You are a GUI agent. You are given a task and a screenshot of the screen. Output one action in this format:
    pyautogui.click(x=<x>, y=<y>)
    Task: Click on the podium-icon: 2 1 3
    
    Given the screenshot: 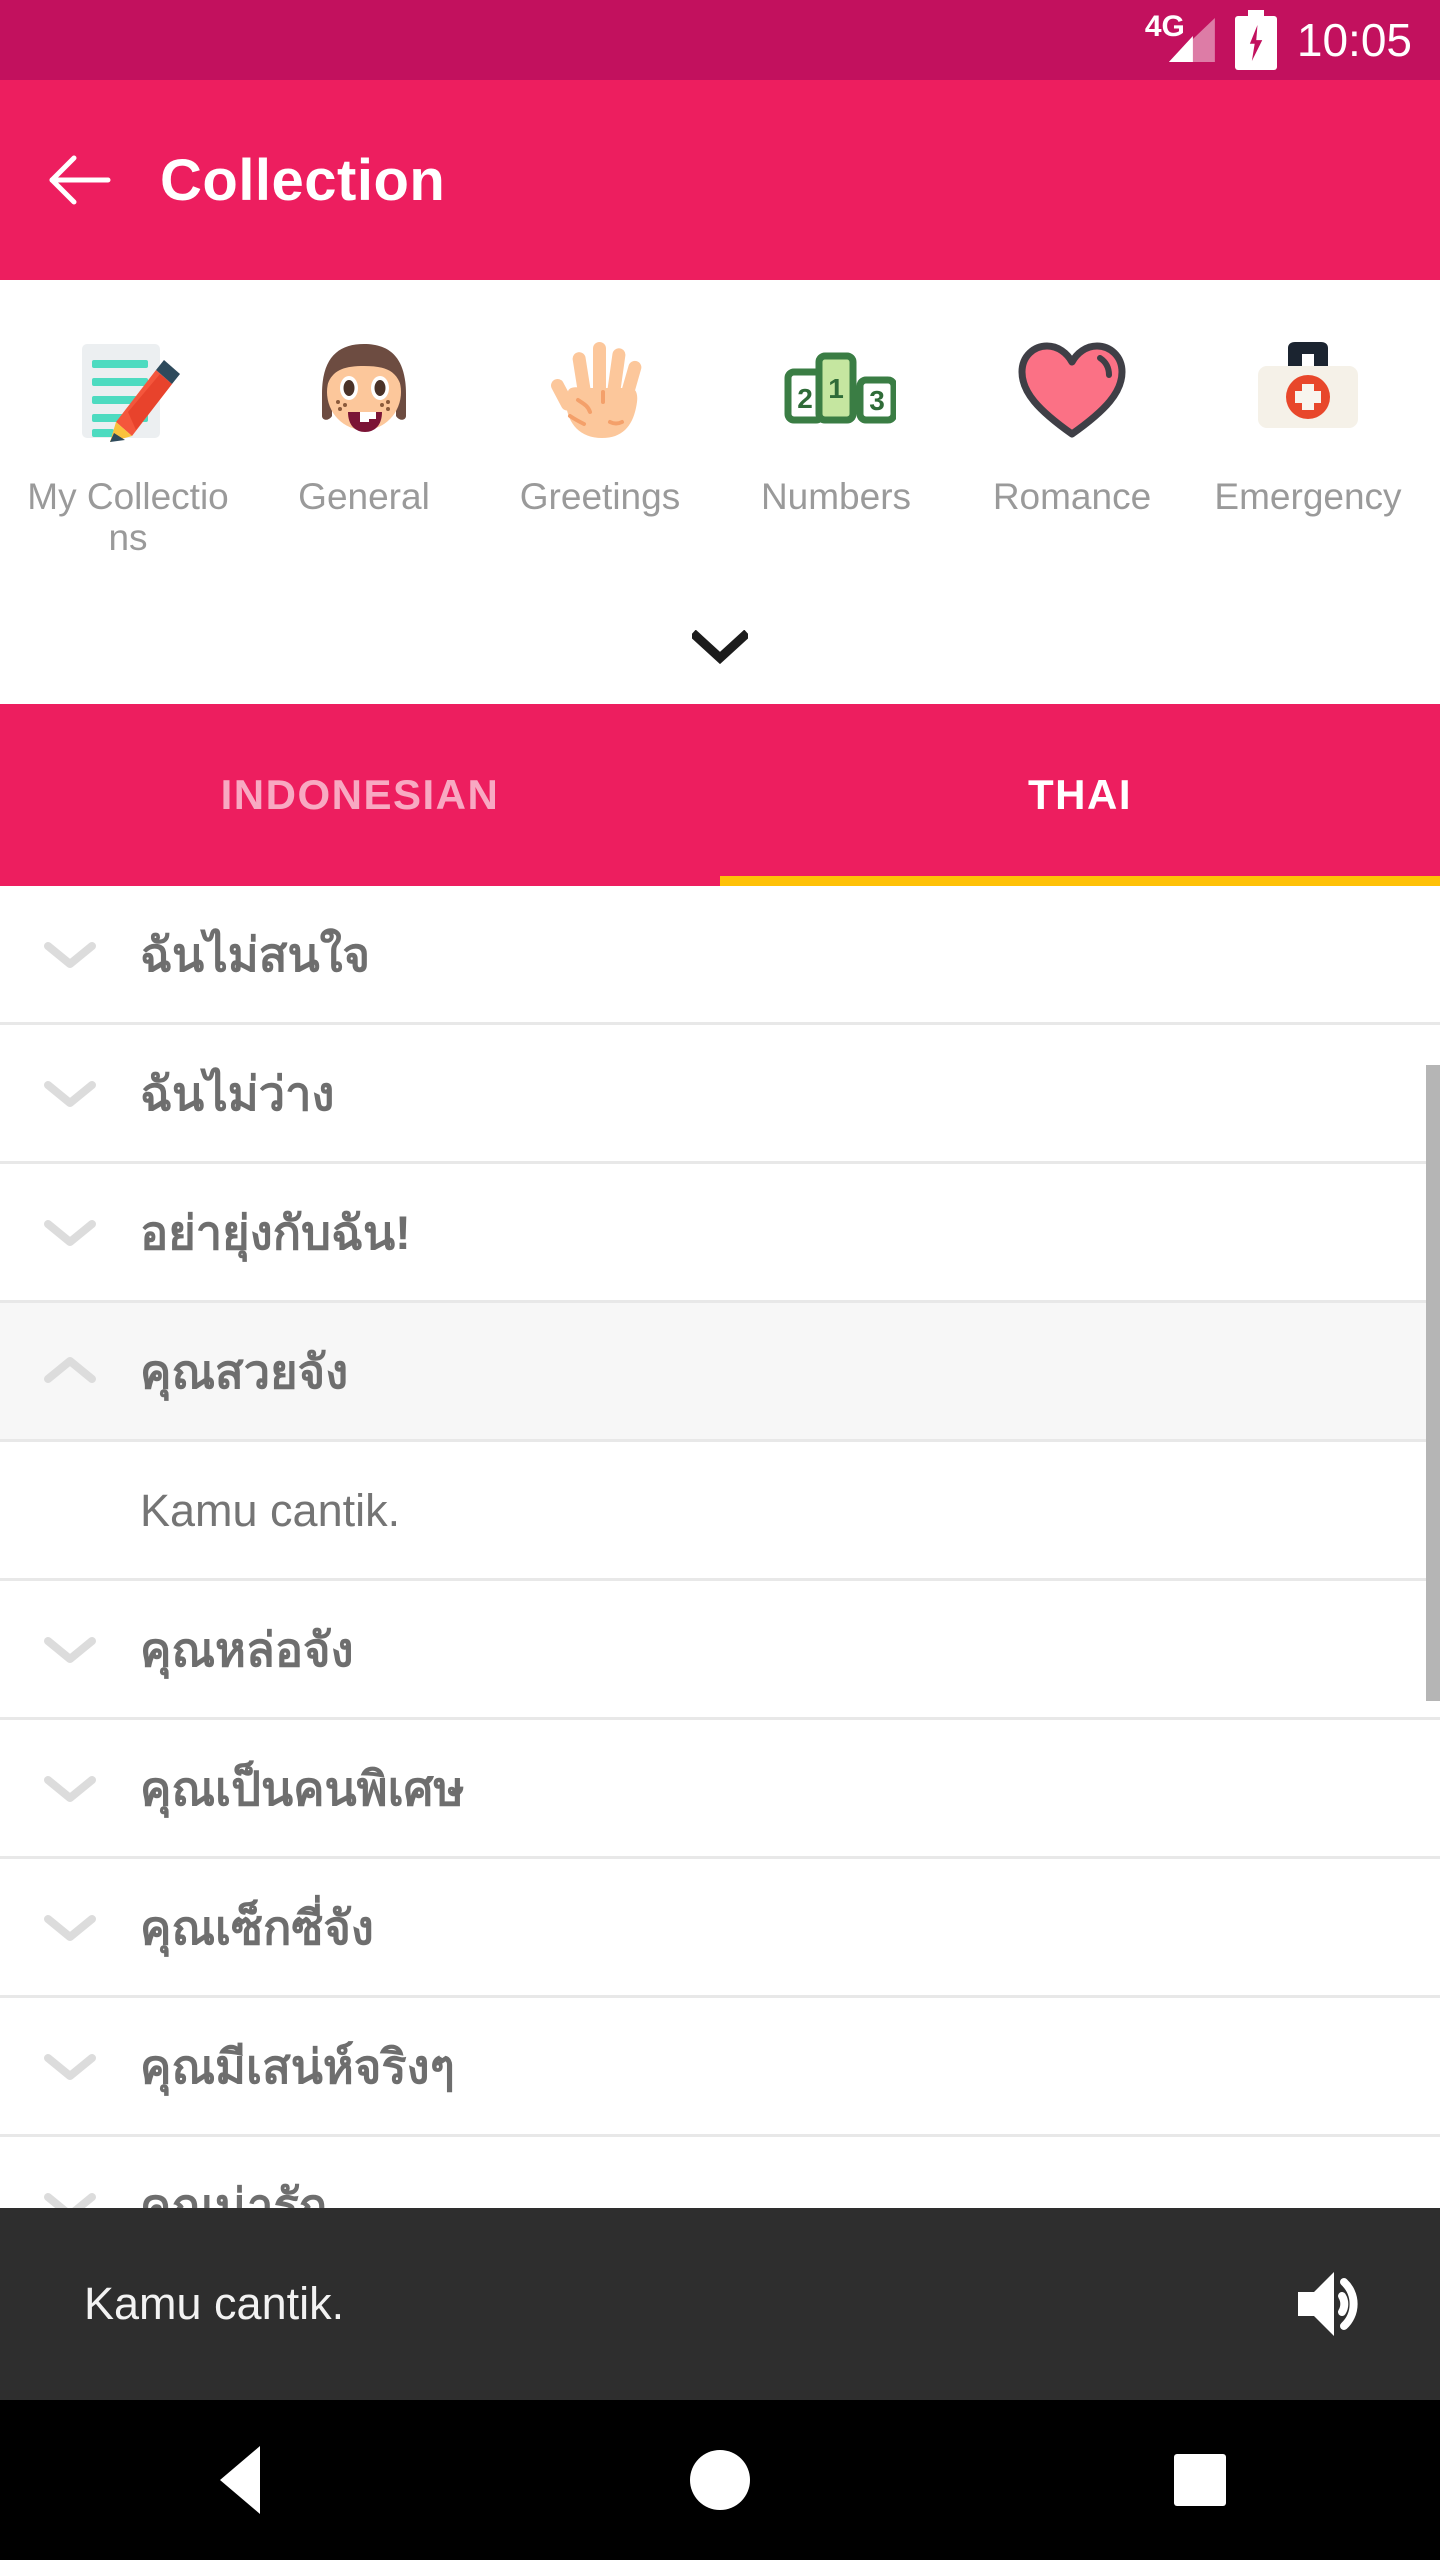 What is the action you would take?
    pyautogui.click(x=836, y=390)
    